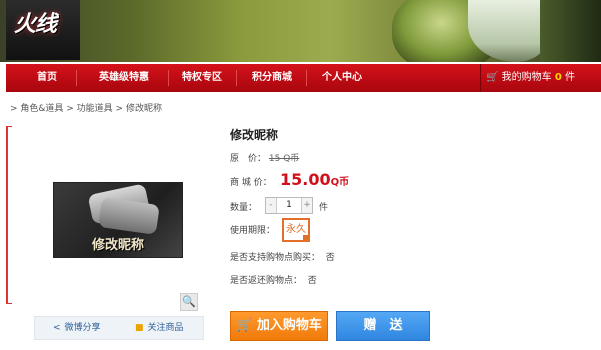 The height and width of the screenshot is (350, 601). I want to click on gallery-border, so click(7, 215).